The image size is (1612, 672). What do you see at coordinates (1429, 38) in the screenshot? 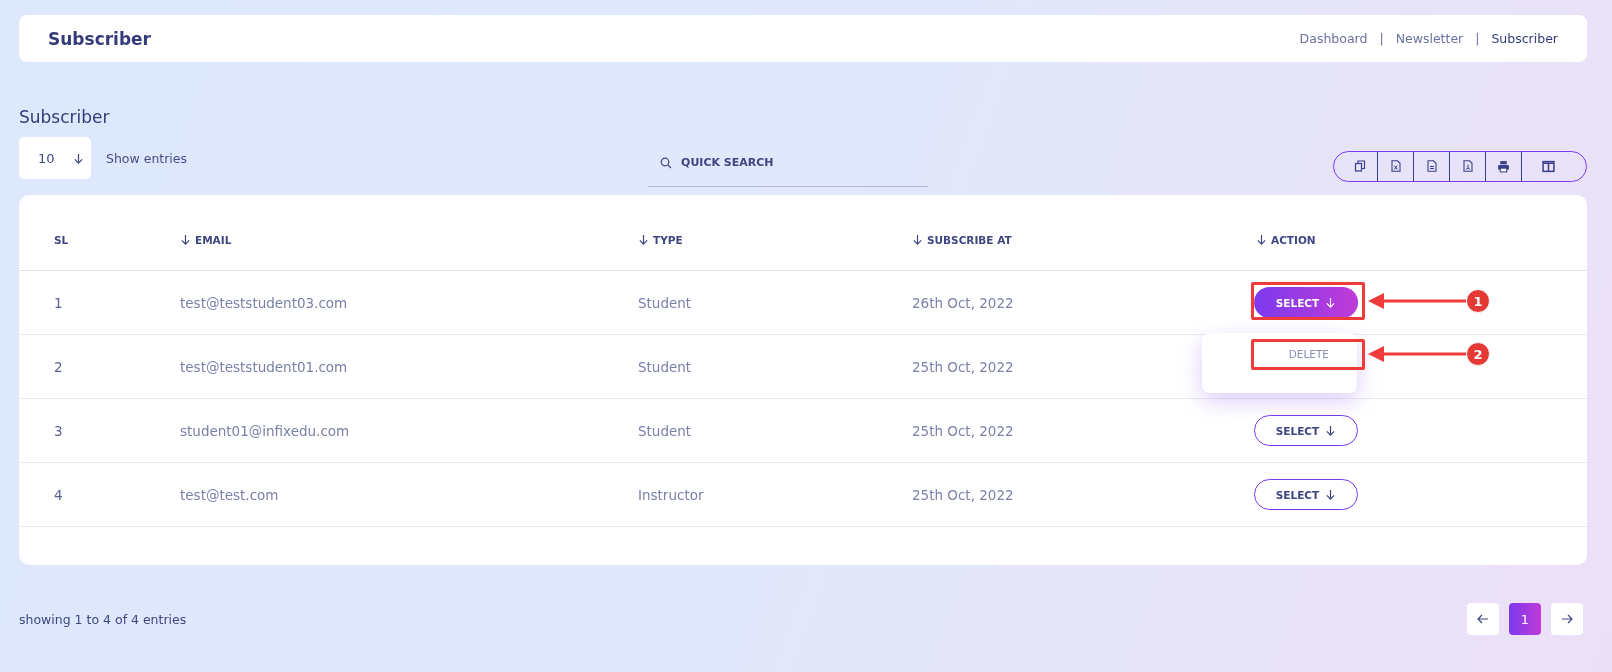
I see `breadcrumb-link: Newsletter` at bounding box center [1429, 38].